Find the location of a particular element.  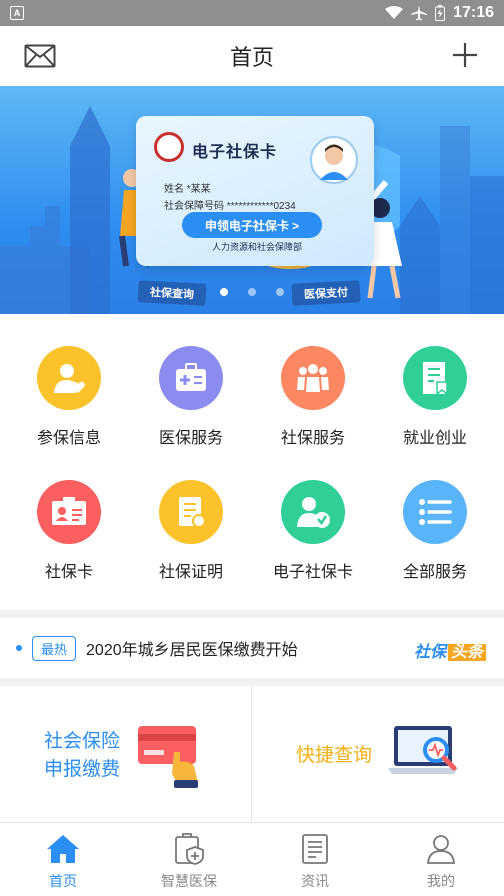

declare-payment-label: 社会保险 申报缴费 is located at coordinates (82, 756).